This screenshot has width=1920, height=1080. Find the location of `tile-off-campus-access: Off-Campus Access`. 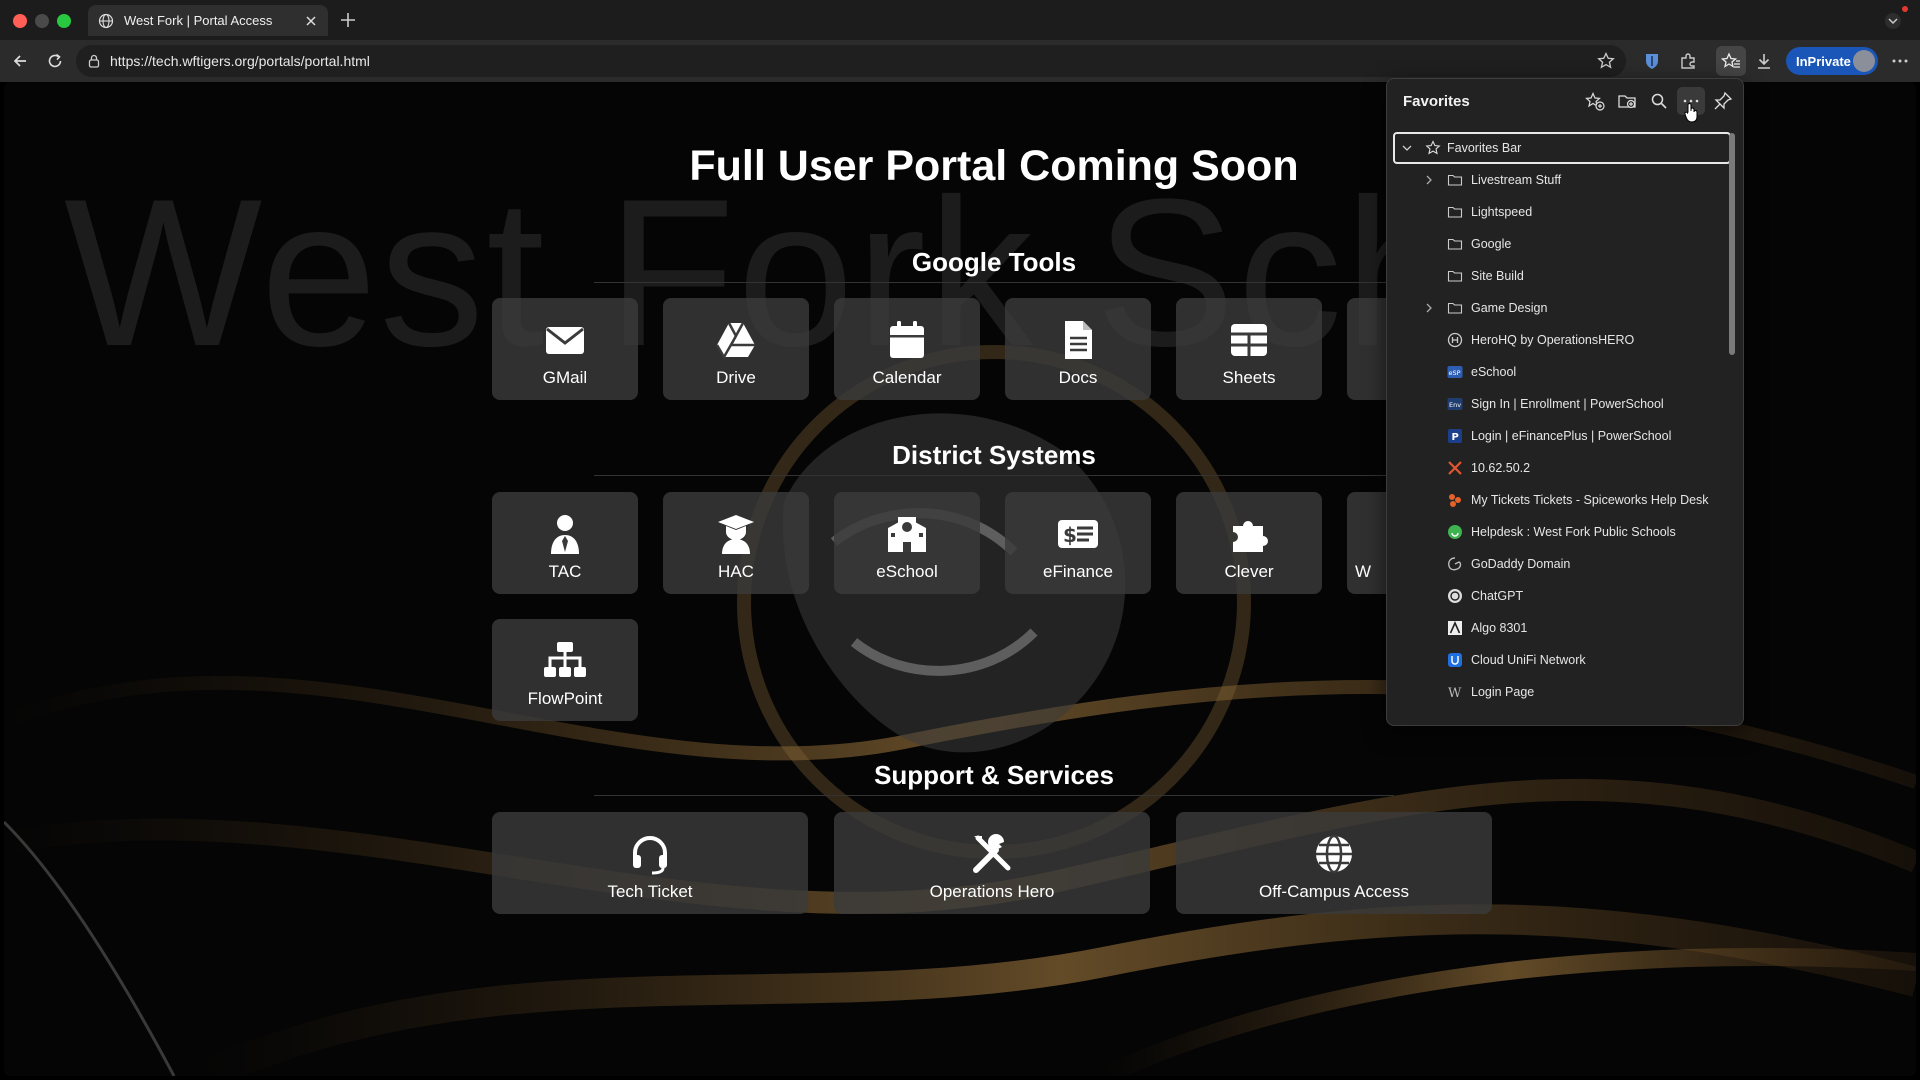

tile-off-campus-access: Off-Campus Access is located at coordinates (1334, 863).